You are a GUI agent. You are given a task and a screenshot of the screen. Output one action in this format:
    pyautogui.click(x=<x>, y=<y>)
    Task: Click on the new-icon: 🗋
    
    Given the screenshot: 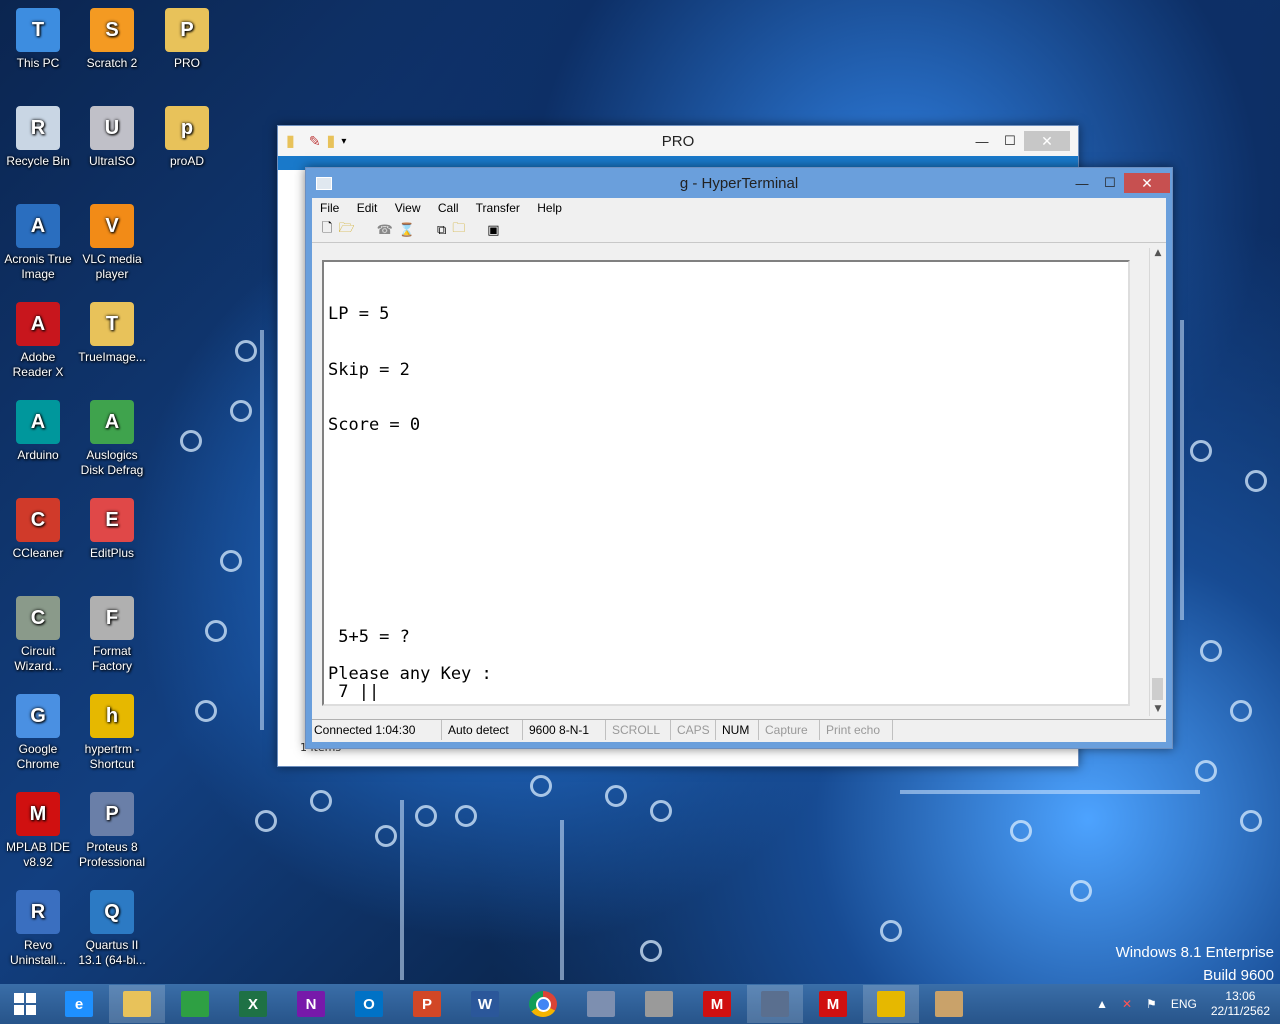 What is the action you would take?
    pyautogui.click(x=327, y=230)
    